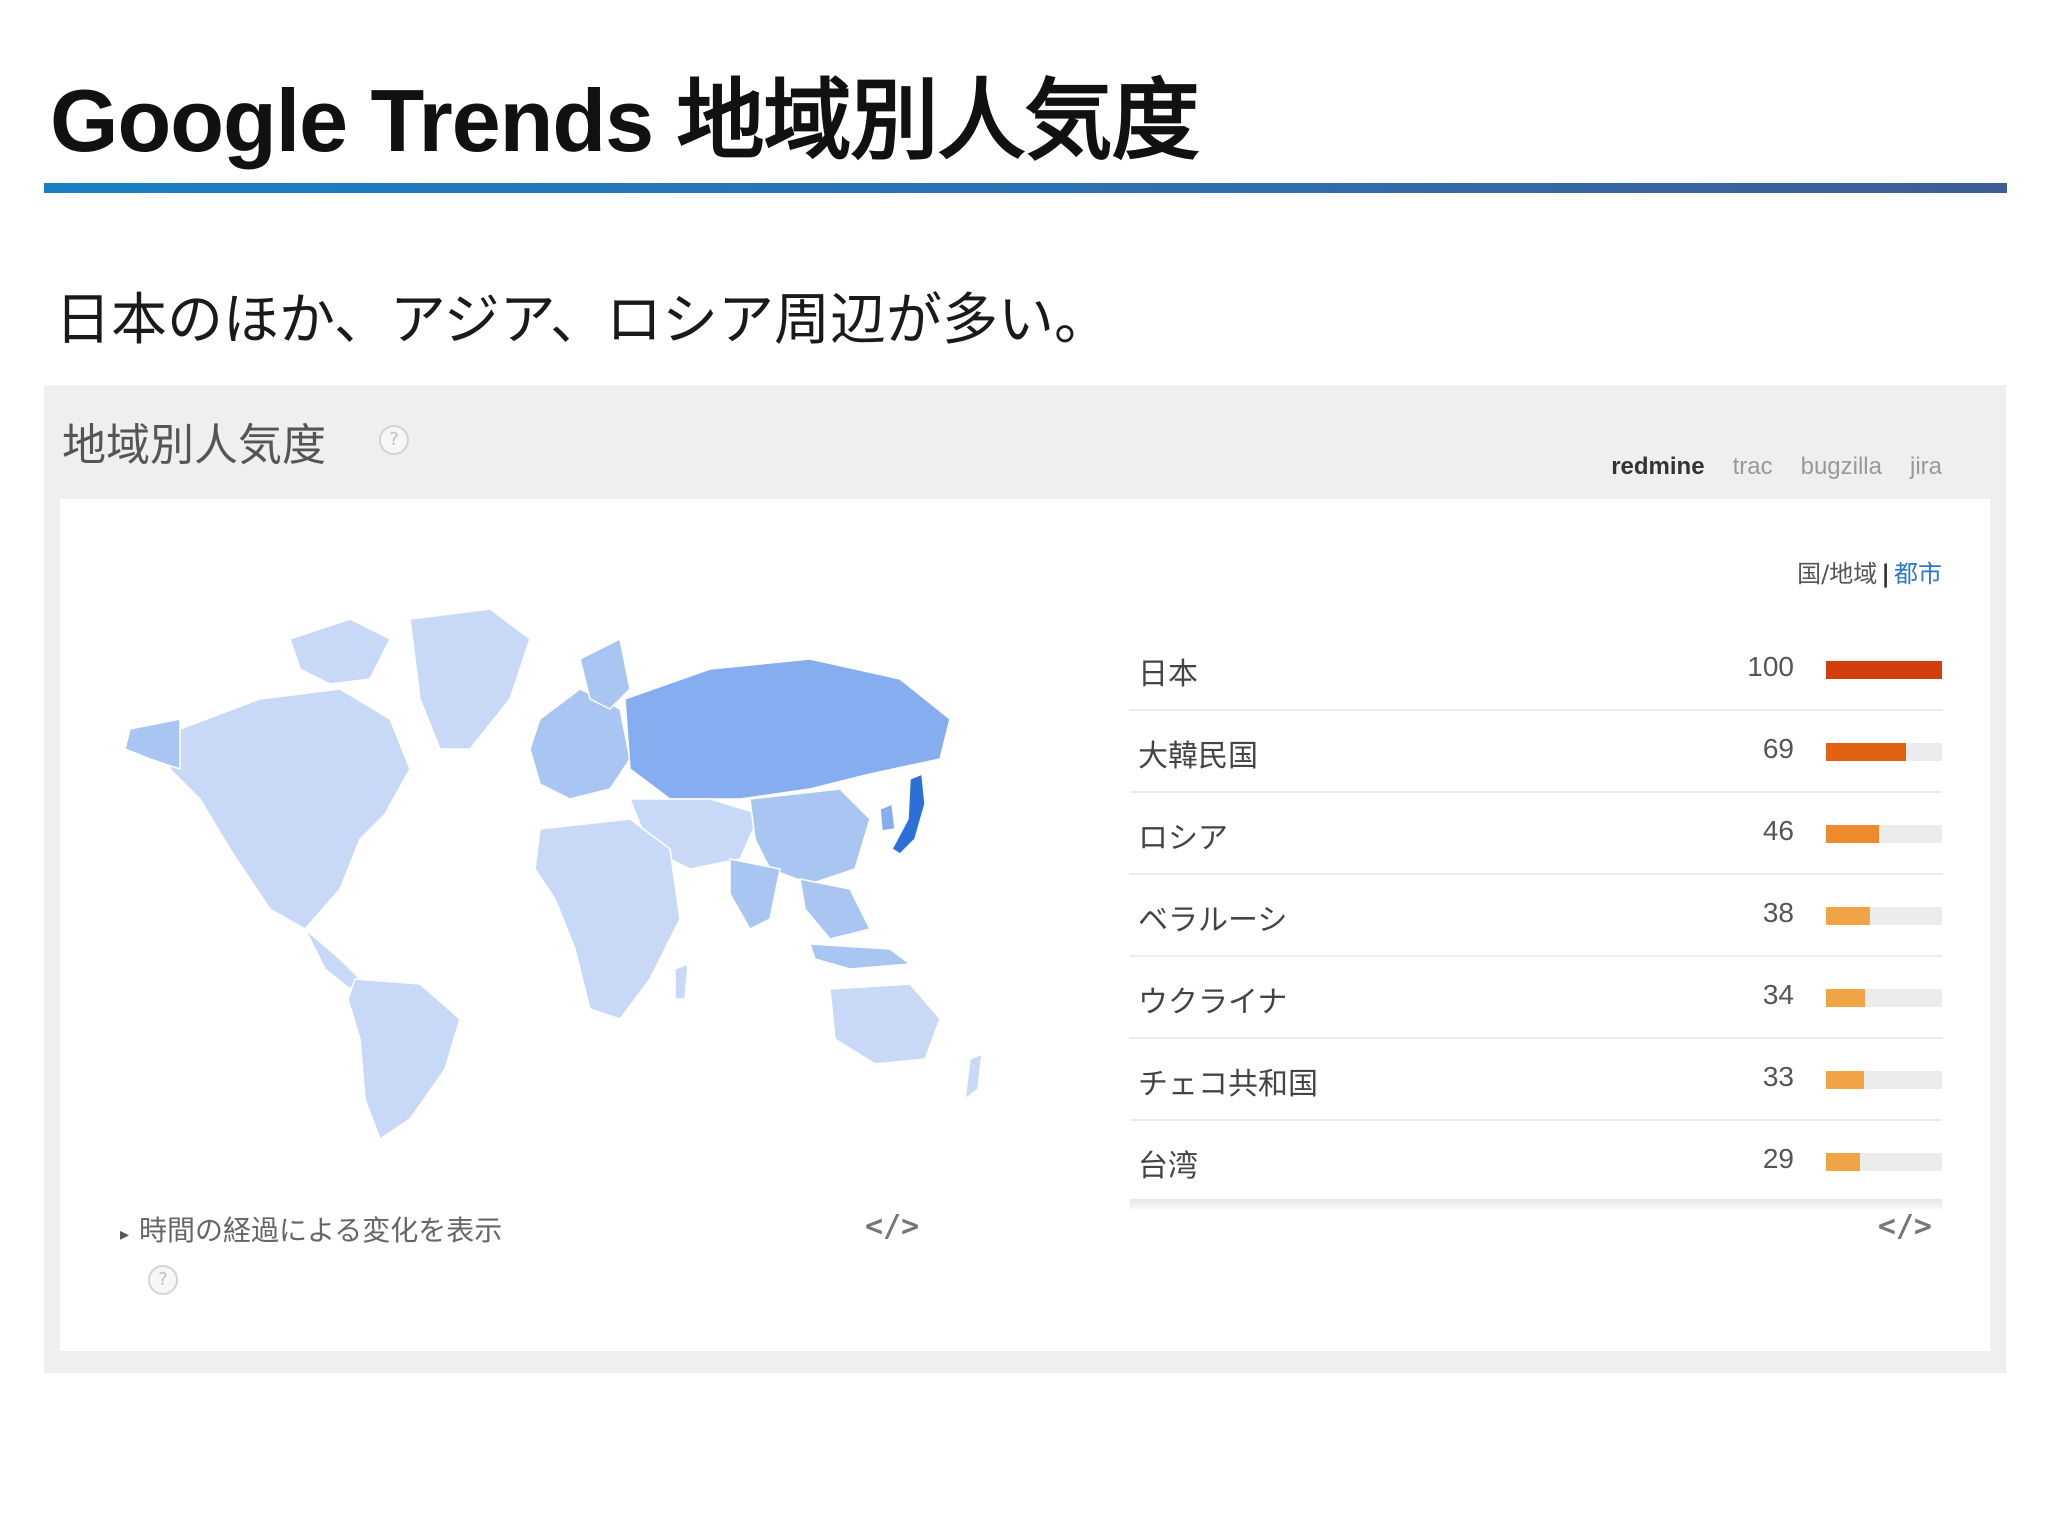  I want to click on map-japan, so click(908, 813).